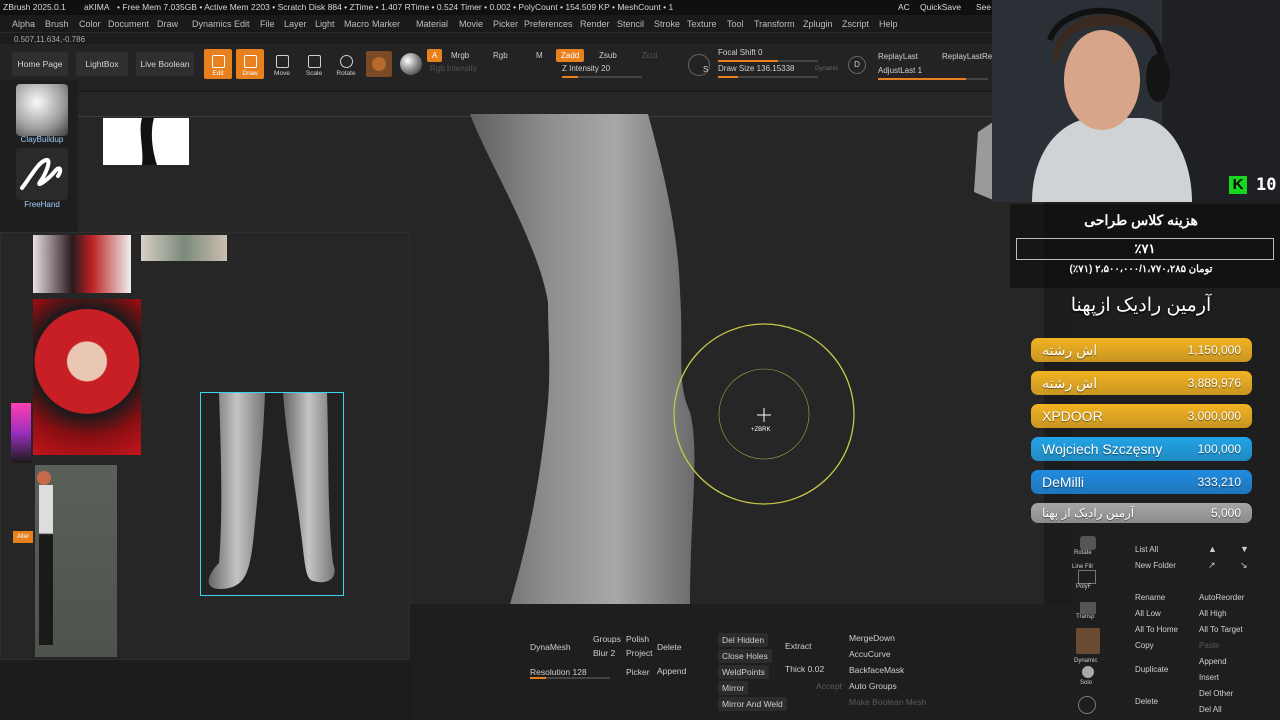  I want to click on make-boolean-mesh-button: Make Boolean Mesh, so click(888, 702).